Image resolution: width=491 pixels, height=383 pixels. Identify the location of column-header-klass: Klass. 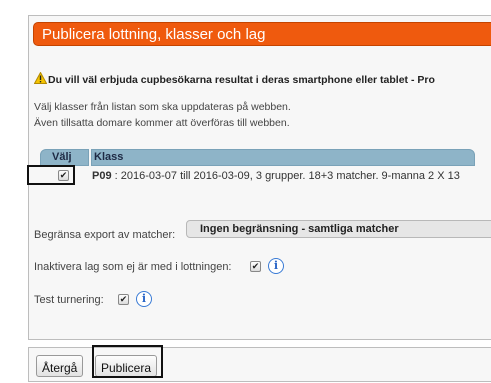
(283, 157).